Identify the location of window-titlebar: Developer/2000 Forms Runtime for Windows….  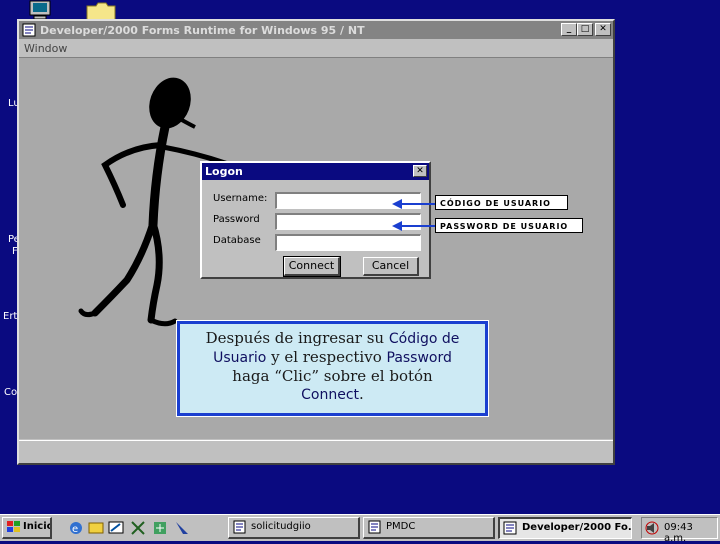
(316, 30).